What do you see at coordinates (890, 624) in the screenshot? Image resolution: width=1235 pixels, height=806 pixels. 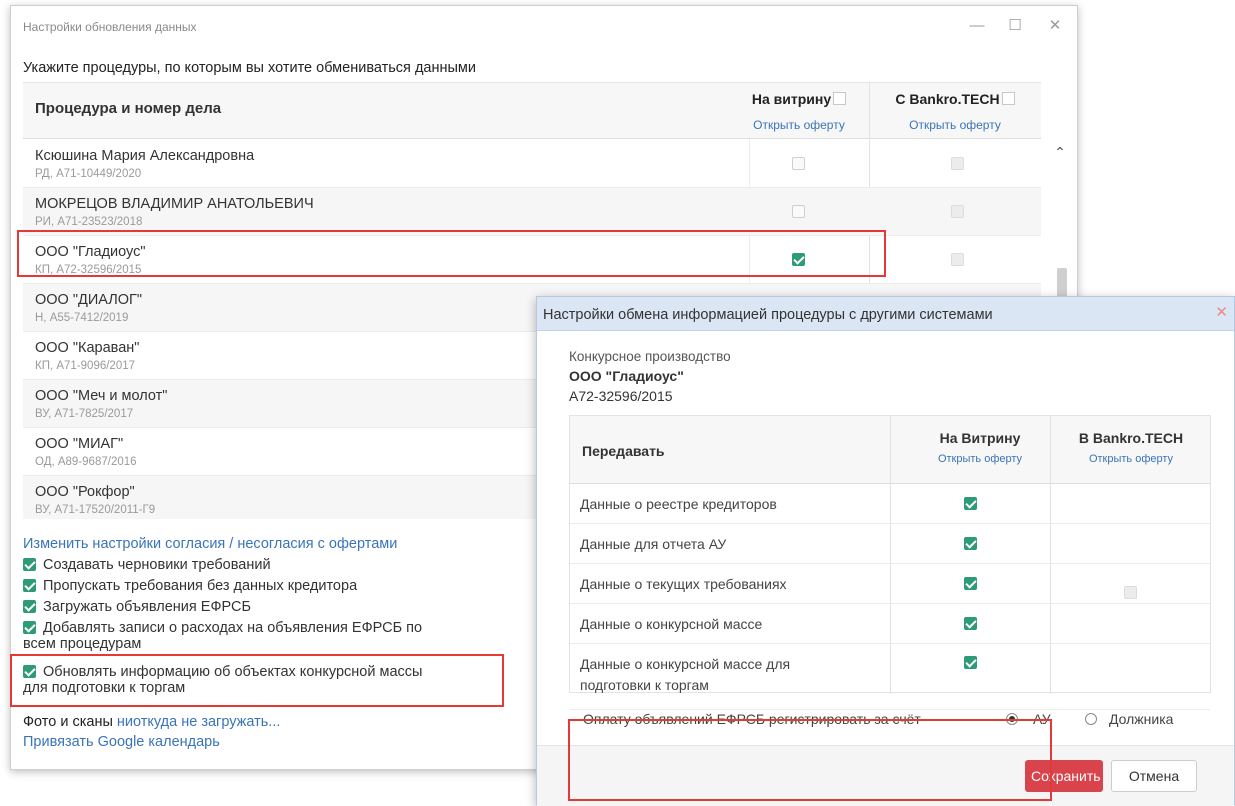 I see `table-row: Данные о конкурсной массе` at bounding box center [890, 624].